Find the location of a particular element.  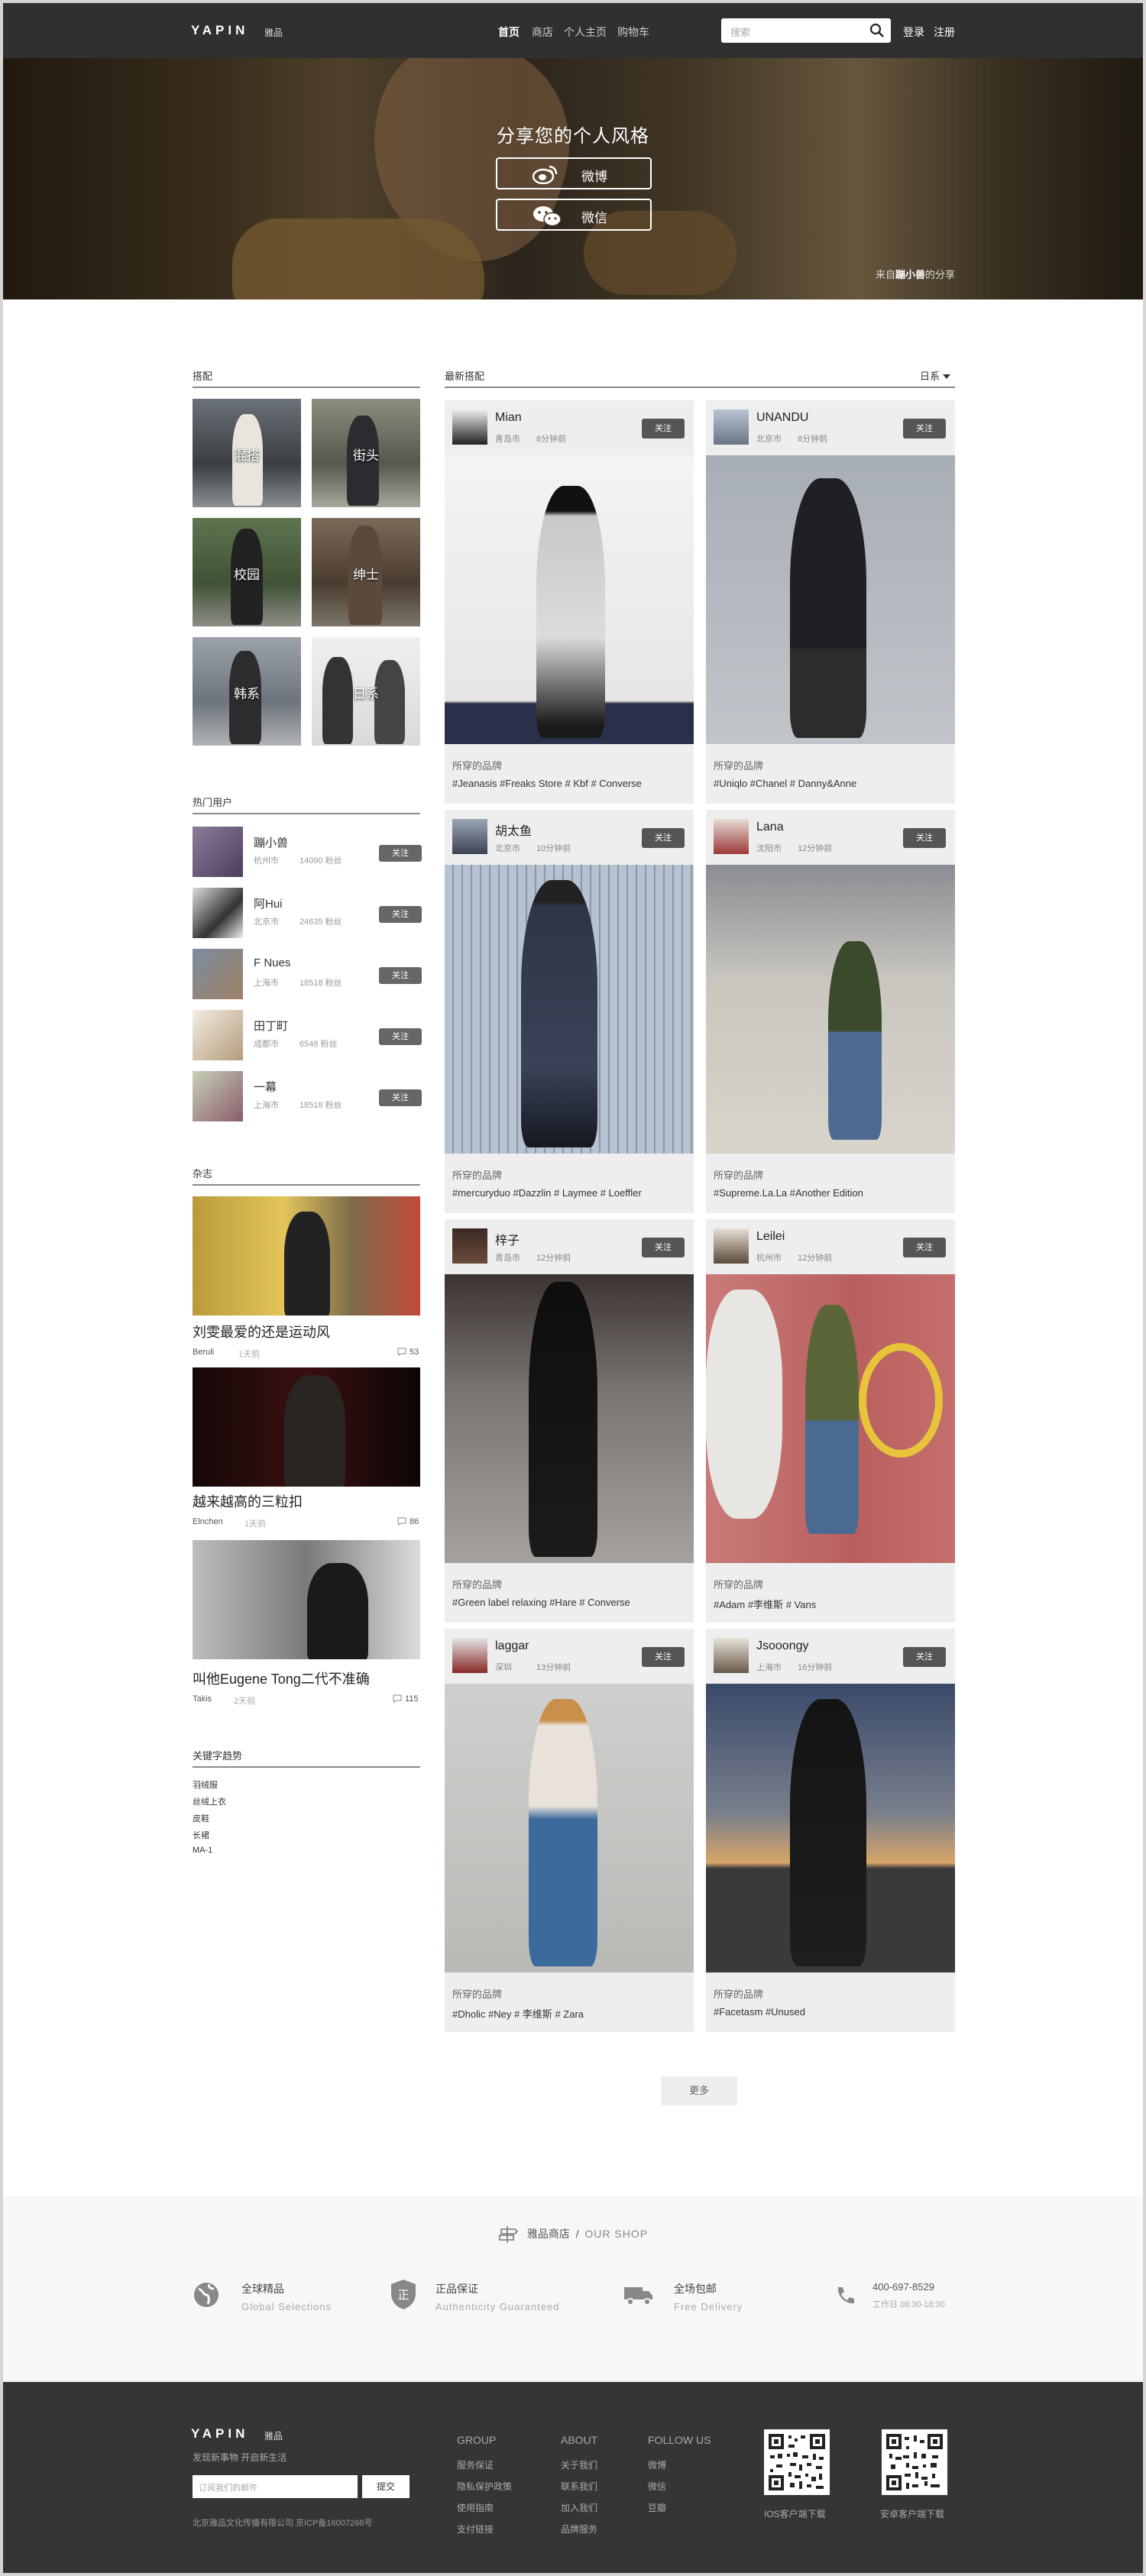

brand-tag: #Adam is located at coordinates (729, 1604).